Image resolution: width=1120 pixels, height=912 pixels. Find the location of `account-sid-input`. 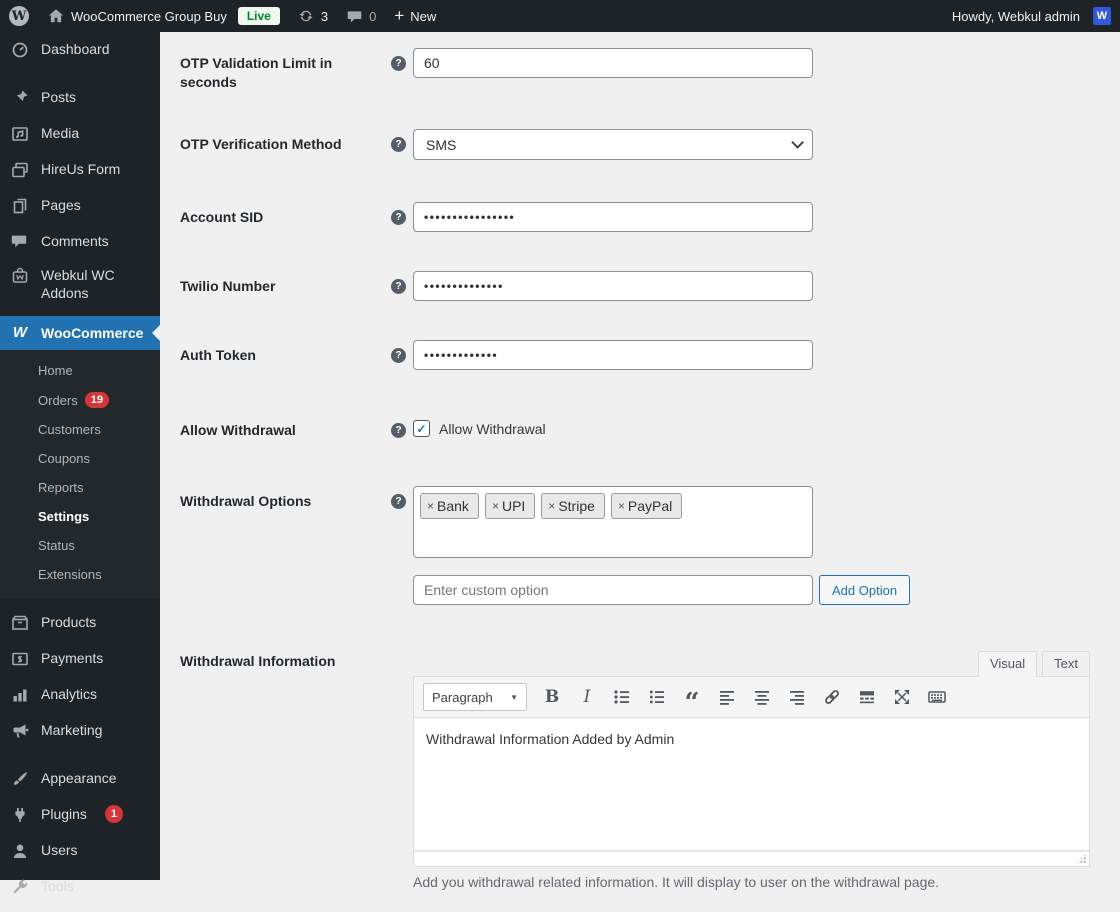

account-sid-input is located at coordinates (613, 217).